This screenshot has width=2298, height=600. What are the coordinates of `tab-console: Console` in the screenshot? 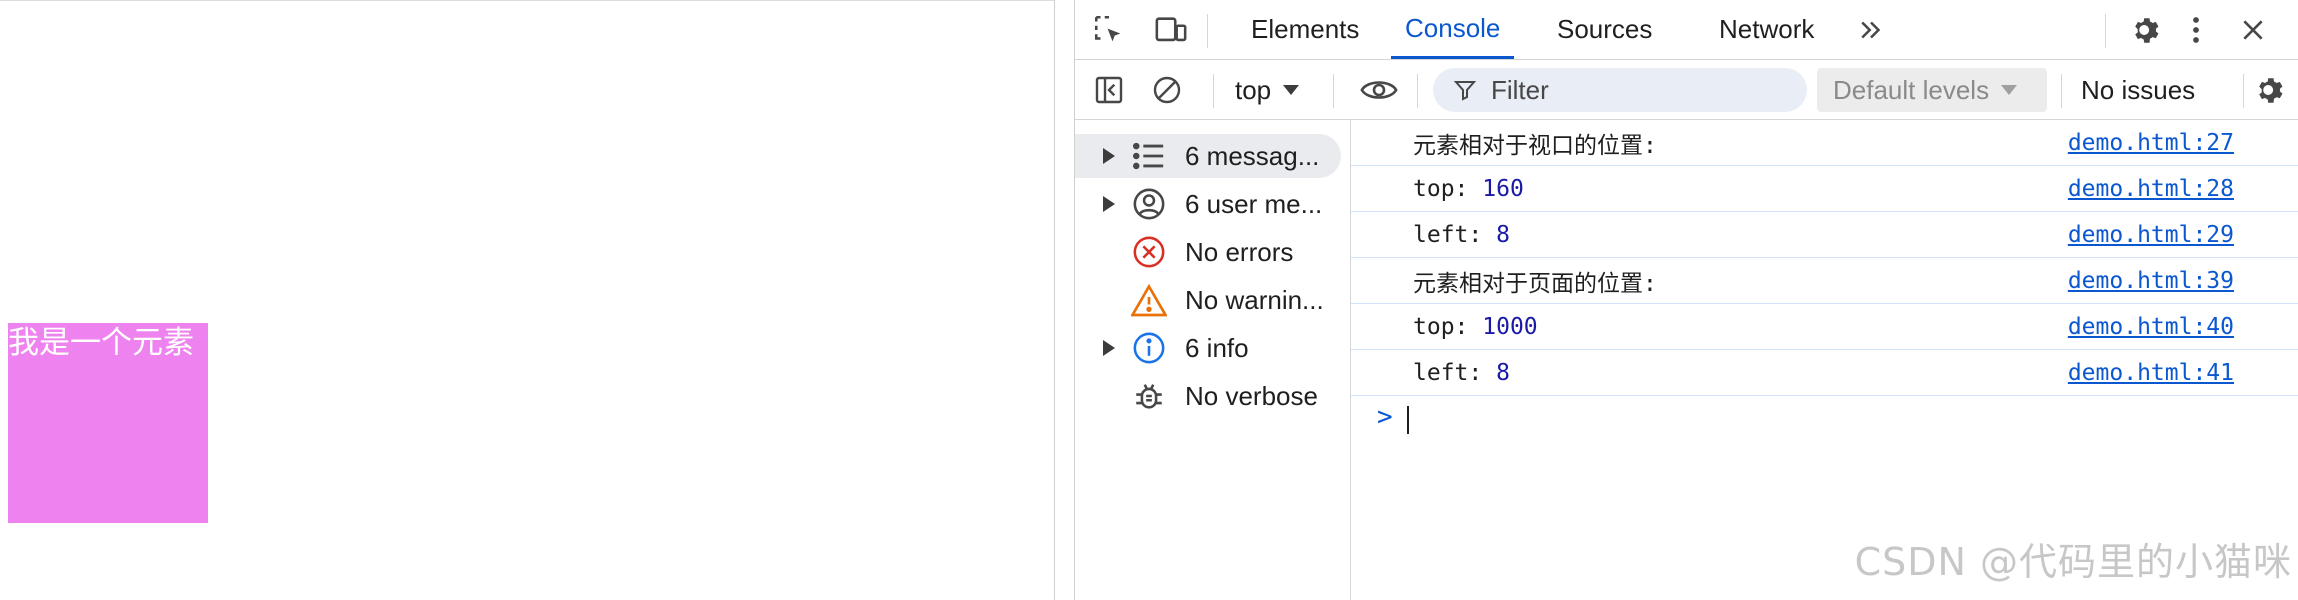 It's located at (1453, 29).